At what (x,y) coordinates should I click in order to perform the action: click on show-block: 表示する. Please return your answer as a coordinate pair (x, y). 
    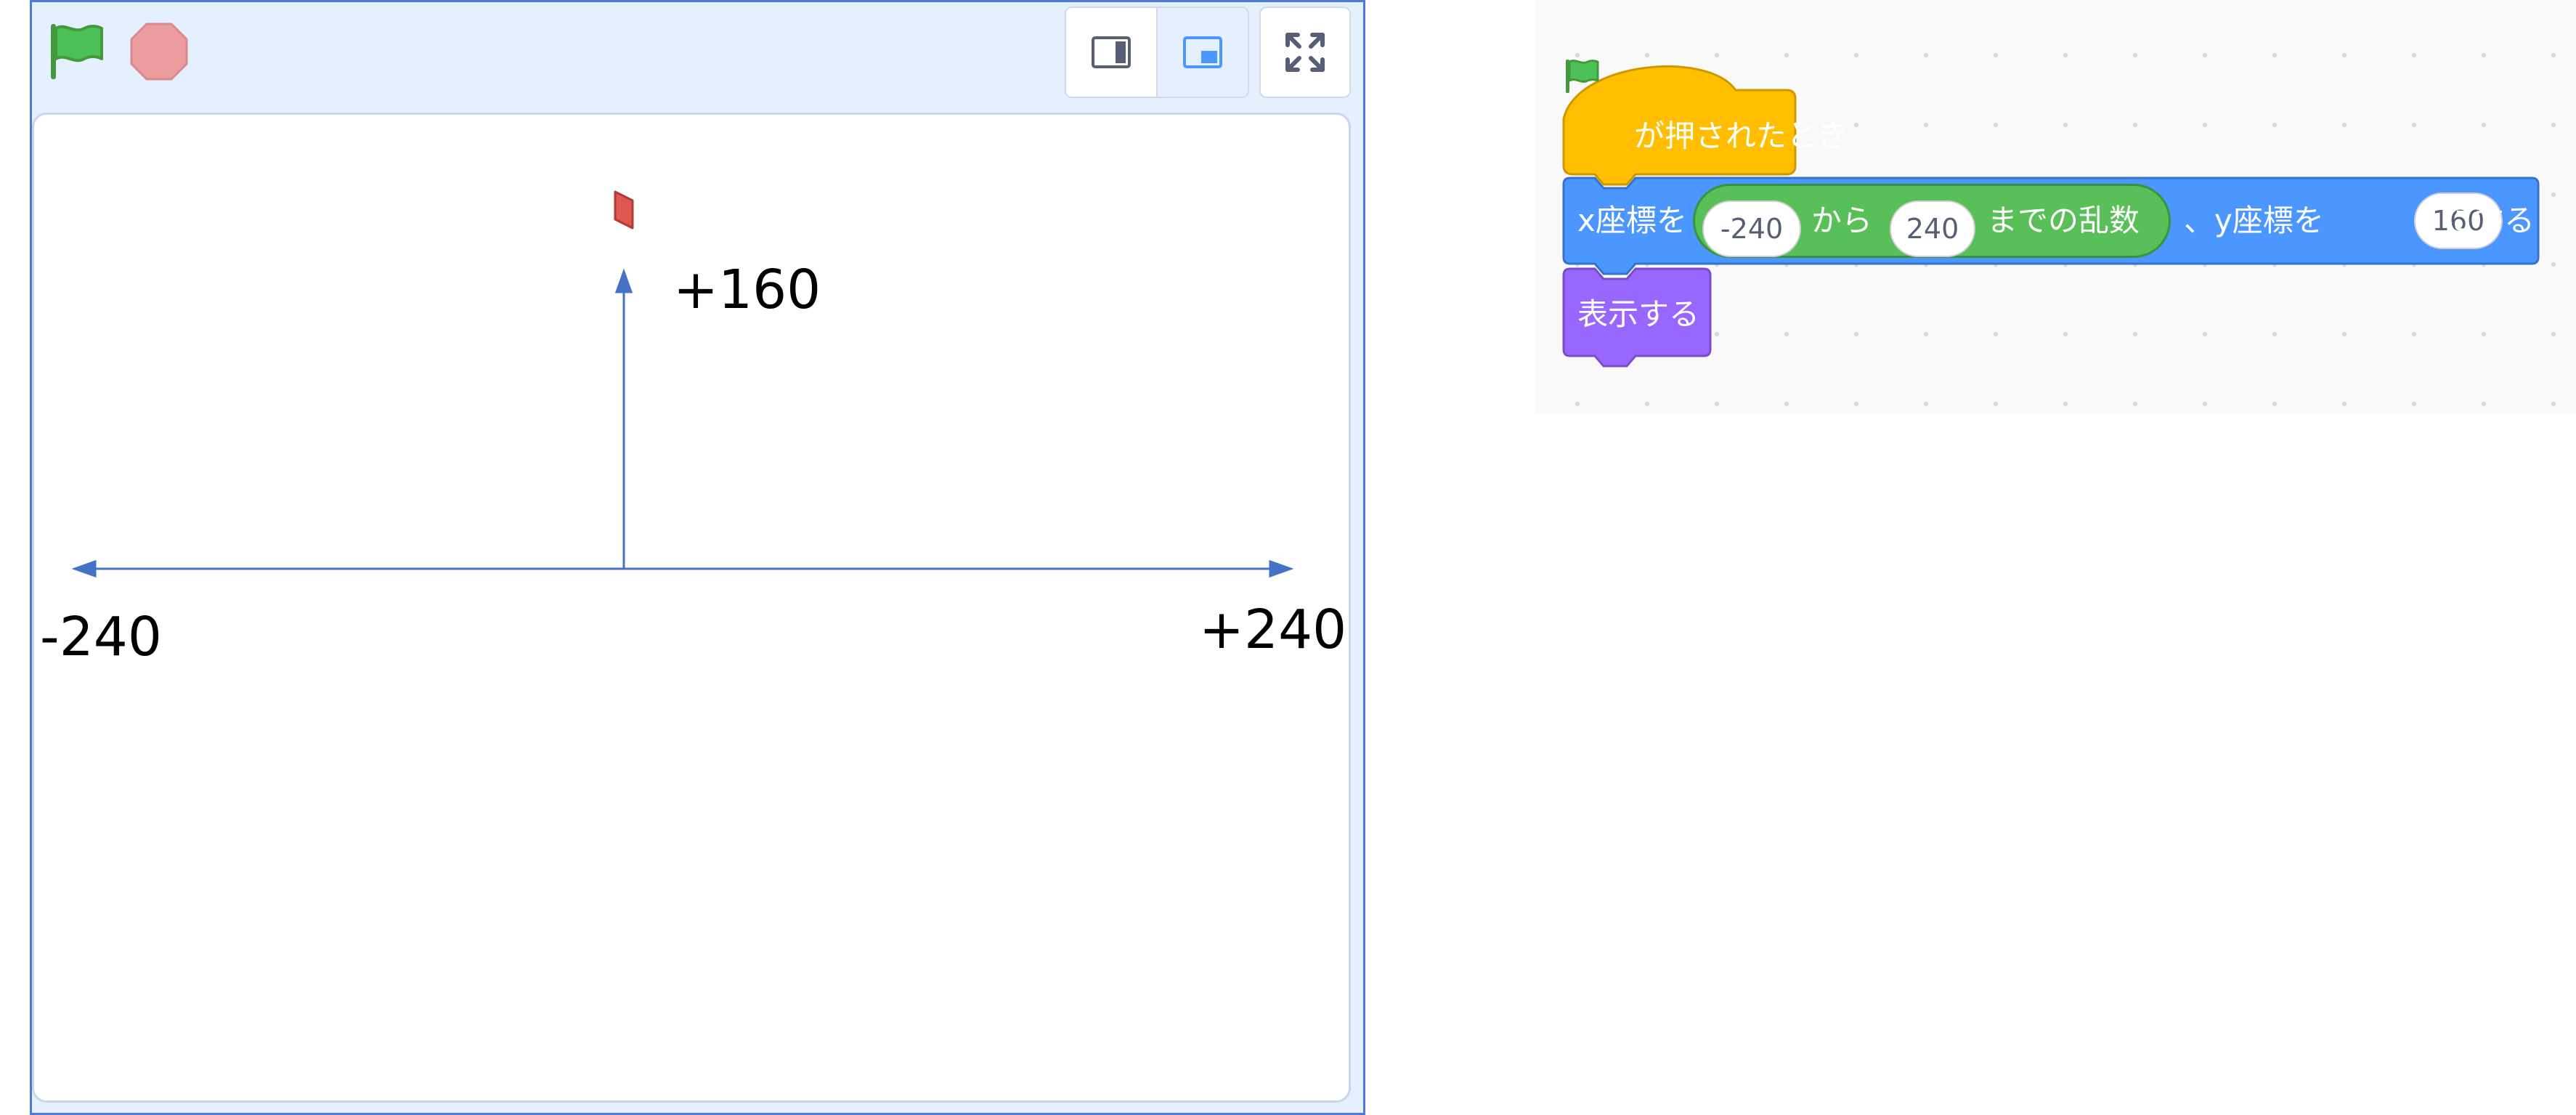
    Looking at the image, I should click on (1638, 319).